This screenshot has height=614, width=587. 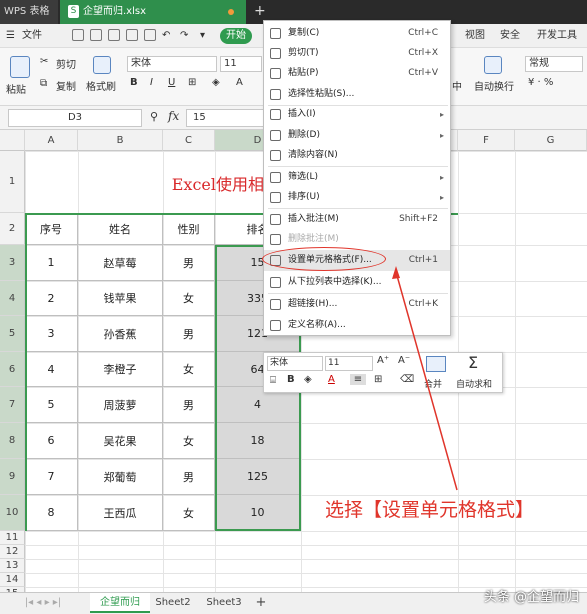 I want to click on table-cell: 赵草莓, so click(x=120, y=263).